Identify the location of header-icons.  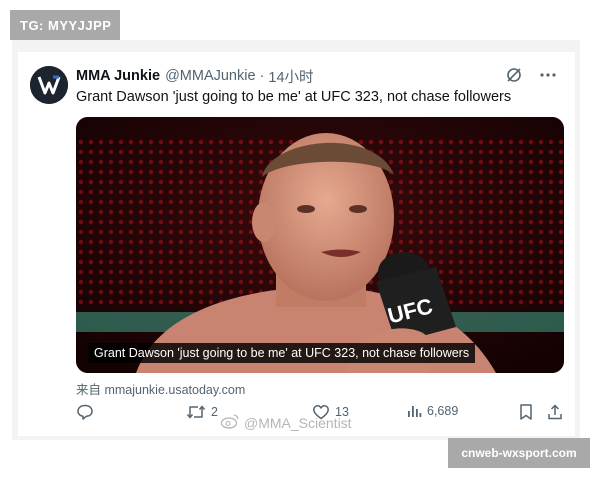
(531, 75).